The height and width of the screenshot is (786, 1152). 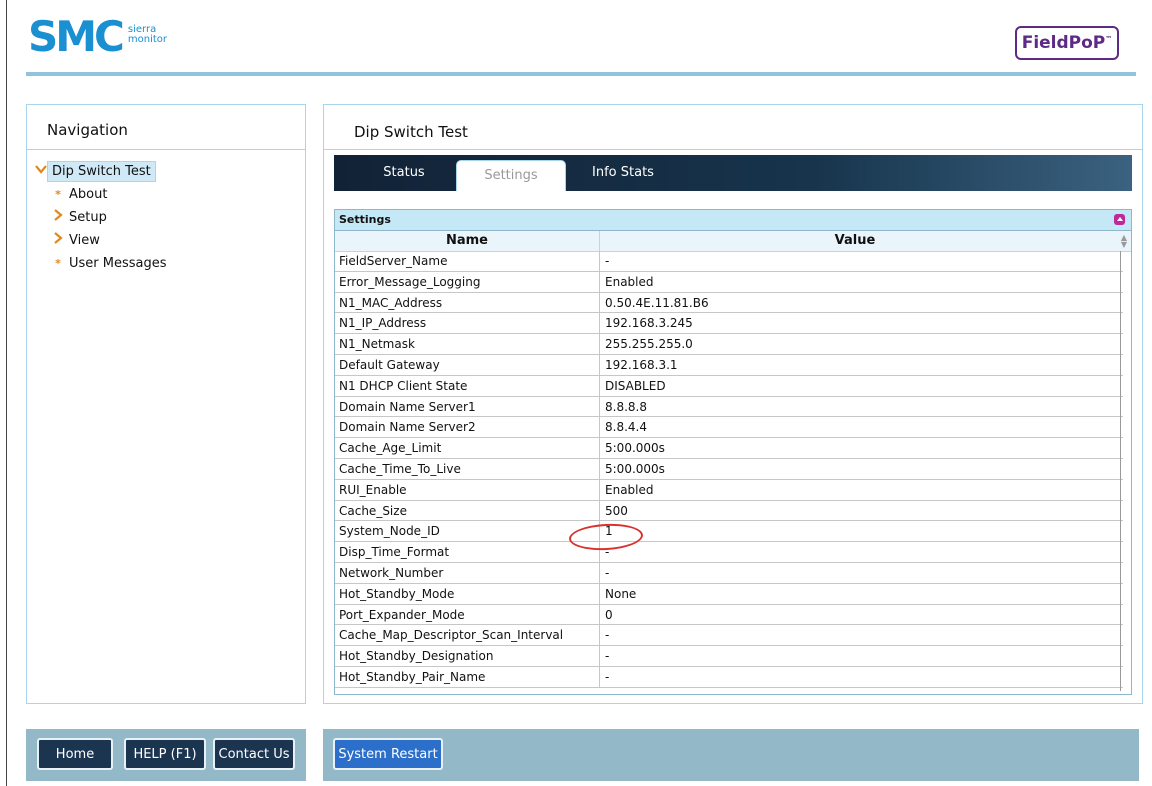 I want to click on sort-arrows-icon: ▲ ▼, so click(x=1124, y=241).